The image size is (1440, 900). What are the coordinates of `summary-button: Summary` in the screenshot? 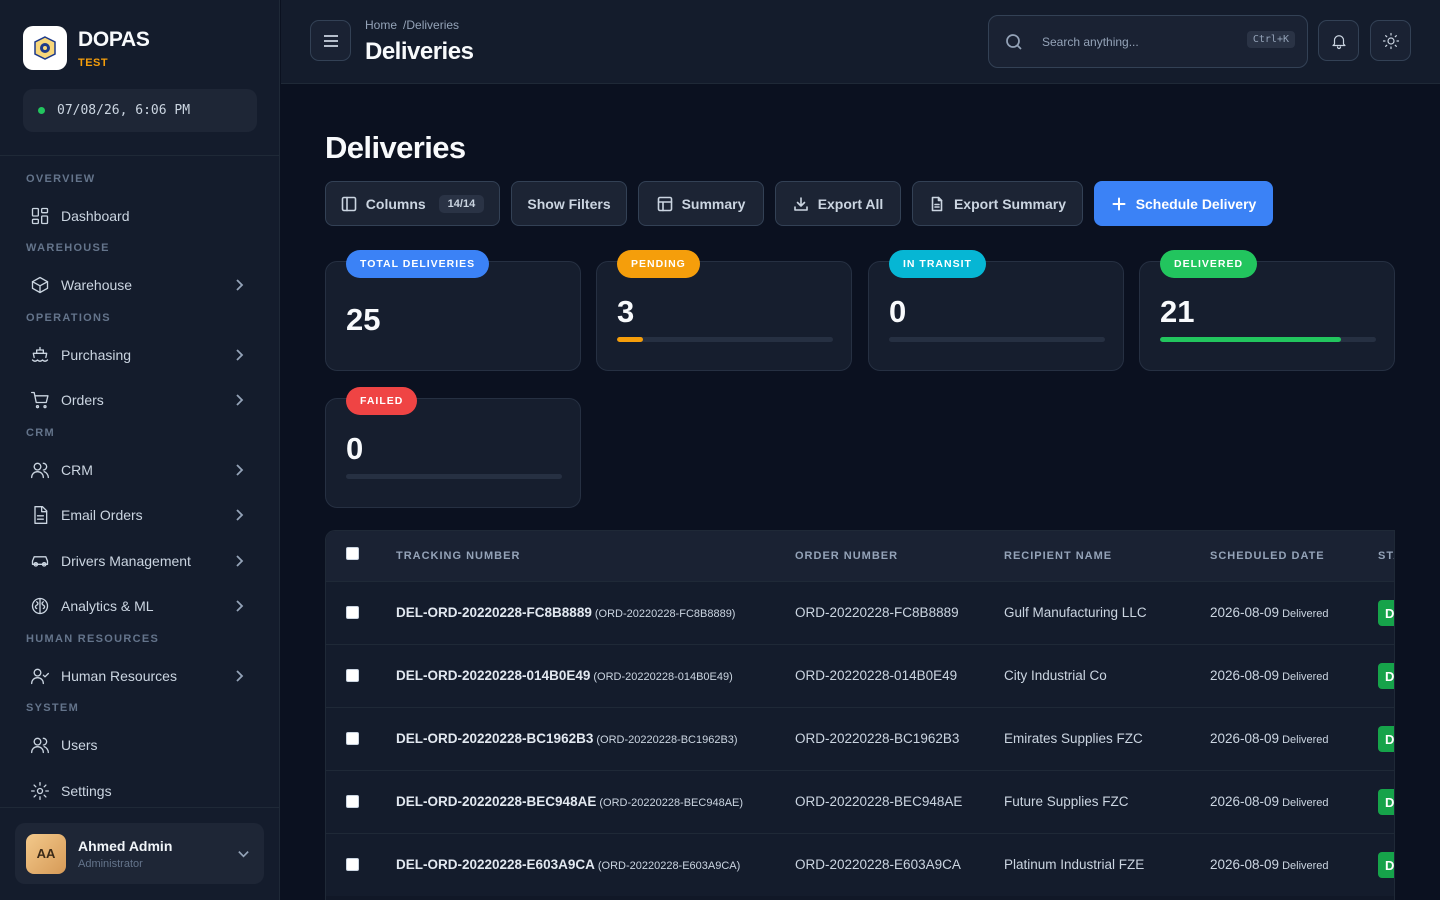 It's located at (701, 203).